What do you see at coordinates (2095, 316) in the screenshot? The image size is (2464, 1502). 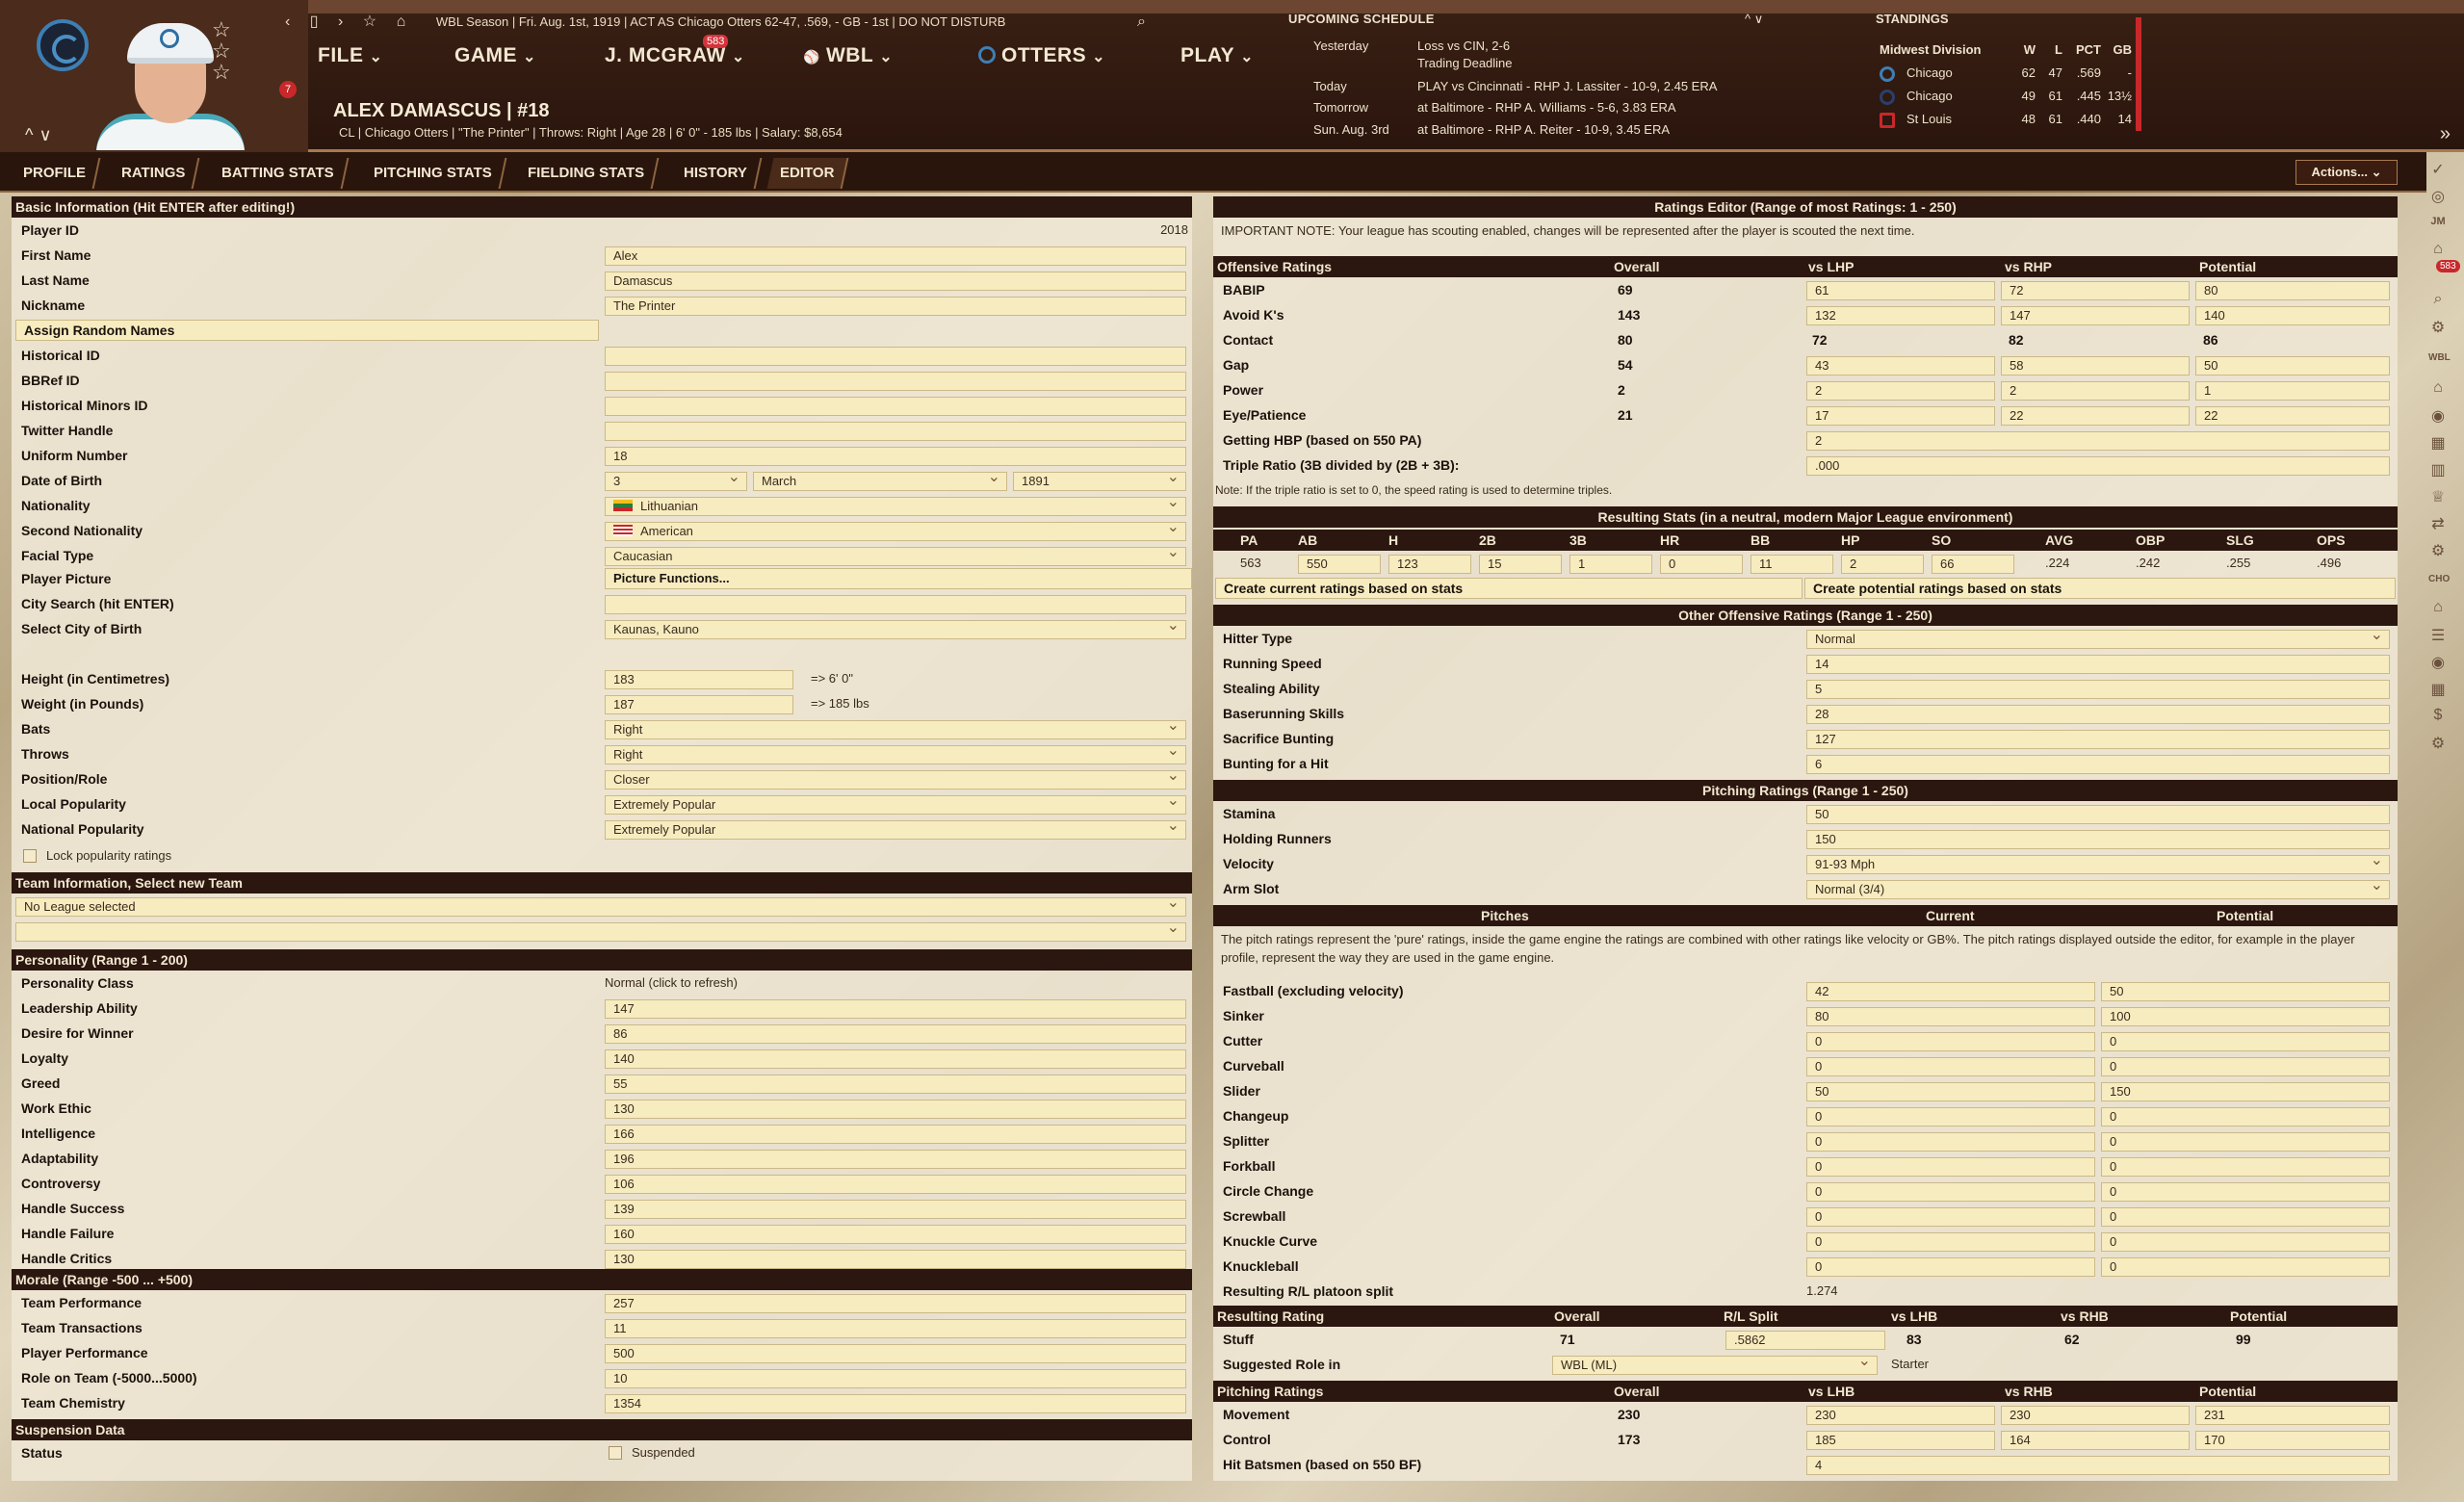 I see `rating-vs-rhp-field: 147` at bounding box center [2095, 316].